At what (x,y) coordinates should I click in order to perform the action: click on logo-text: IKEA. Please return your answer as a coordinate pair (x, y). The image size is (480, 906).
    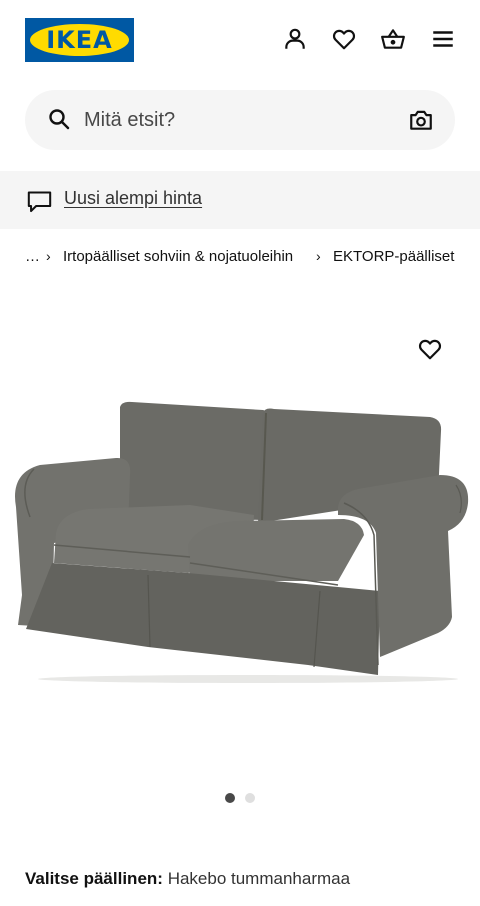
    Looking at the image, I should click on (79, 40).